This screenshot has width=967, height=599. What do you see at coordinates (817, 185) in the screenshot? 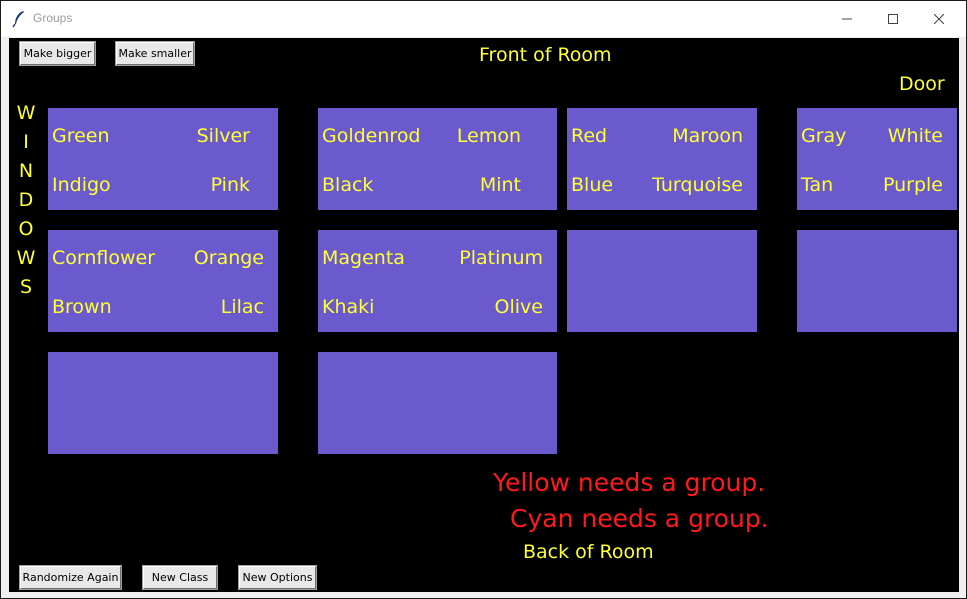
I see `student-name: Tan` at bounding box center [817, 185].